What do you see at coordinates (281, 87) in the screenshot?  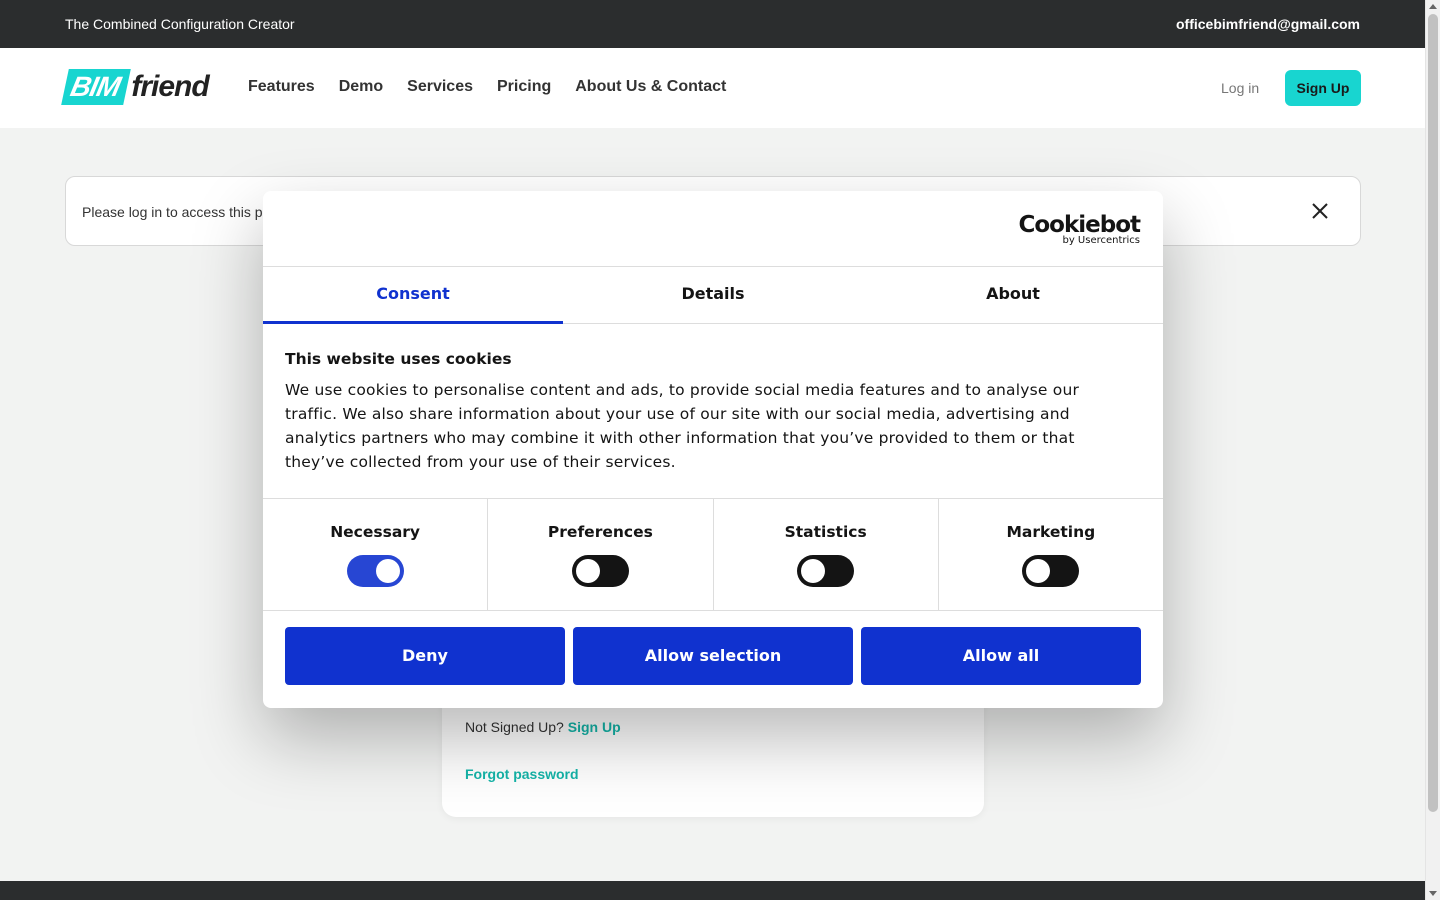 I see `nav-features: Features` at bounding box center [281, 87].